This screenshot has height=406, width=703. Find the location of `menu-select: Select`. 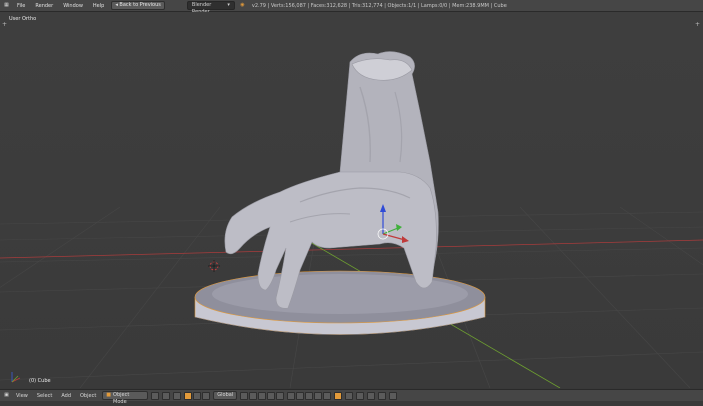

menu-select: Select is located at coordinates (44, 396).